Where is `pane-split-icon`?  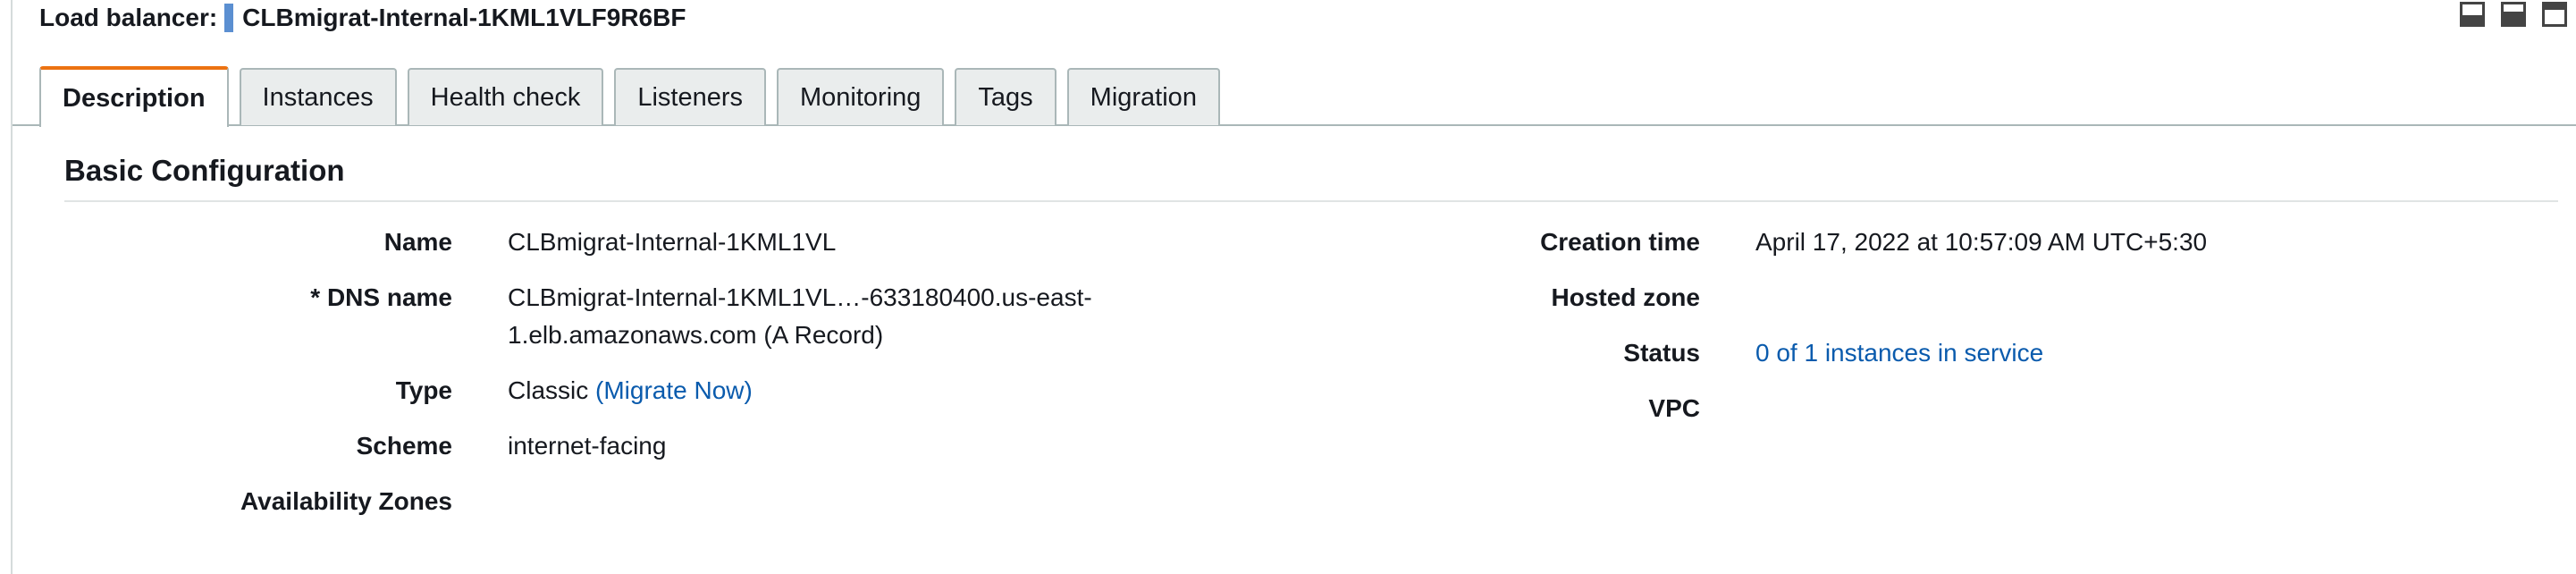
pane-split-icon is located at coordinates (2514, 14).